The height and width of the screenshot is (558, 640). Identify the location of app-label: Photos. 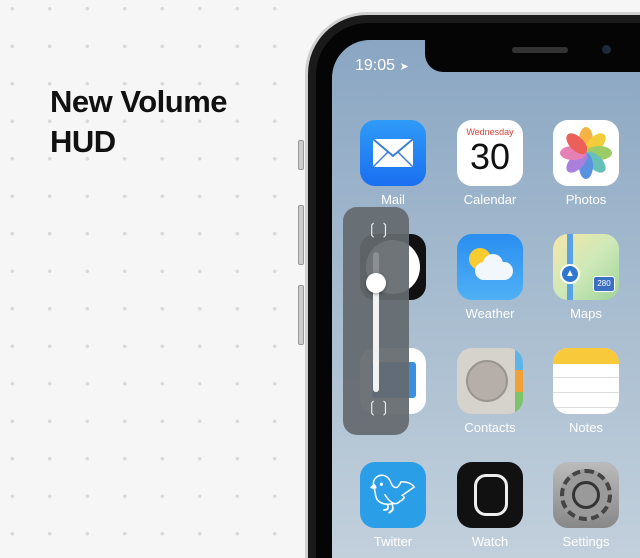
(586, 199).